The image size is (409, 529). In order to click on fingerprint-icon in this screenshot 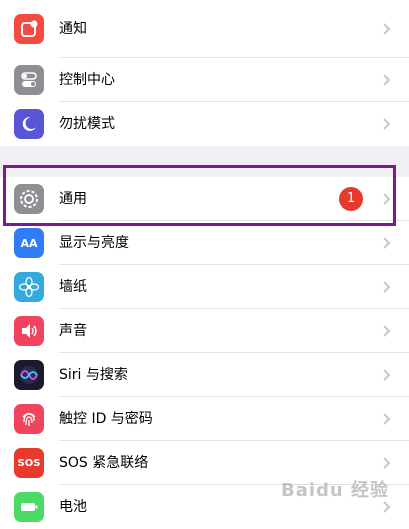, I will do `click(29, 419)`.